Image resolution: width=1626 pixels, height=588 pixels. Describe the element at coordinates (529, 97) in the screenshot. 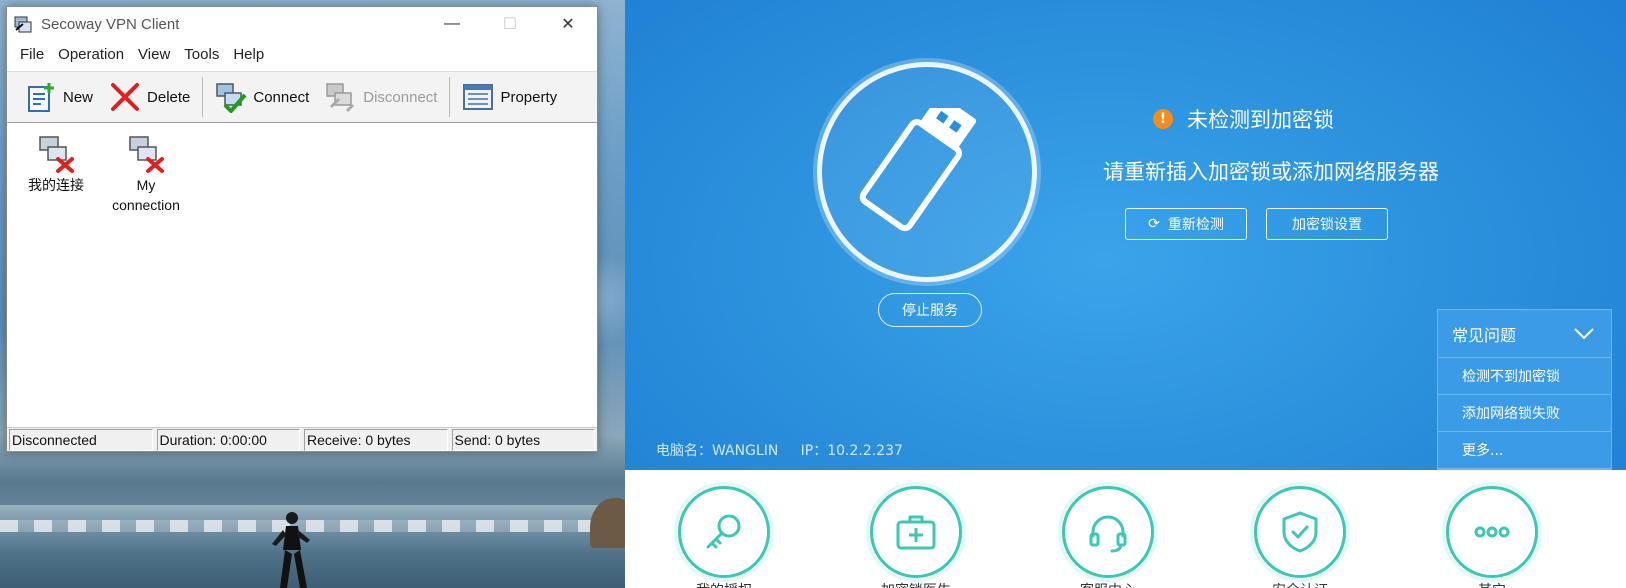

I see `property-label: Property` at that location.